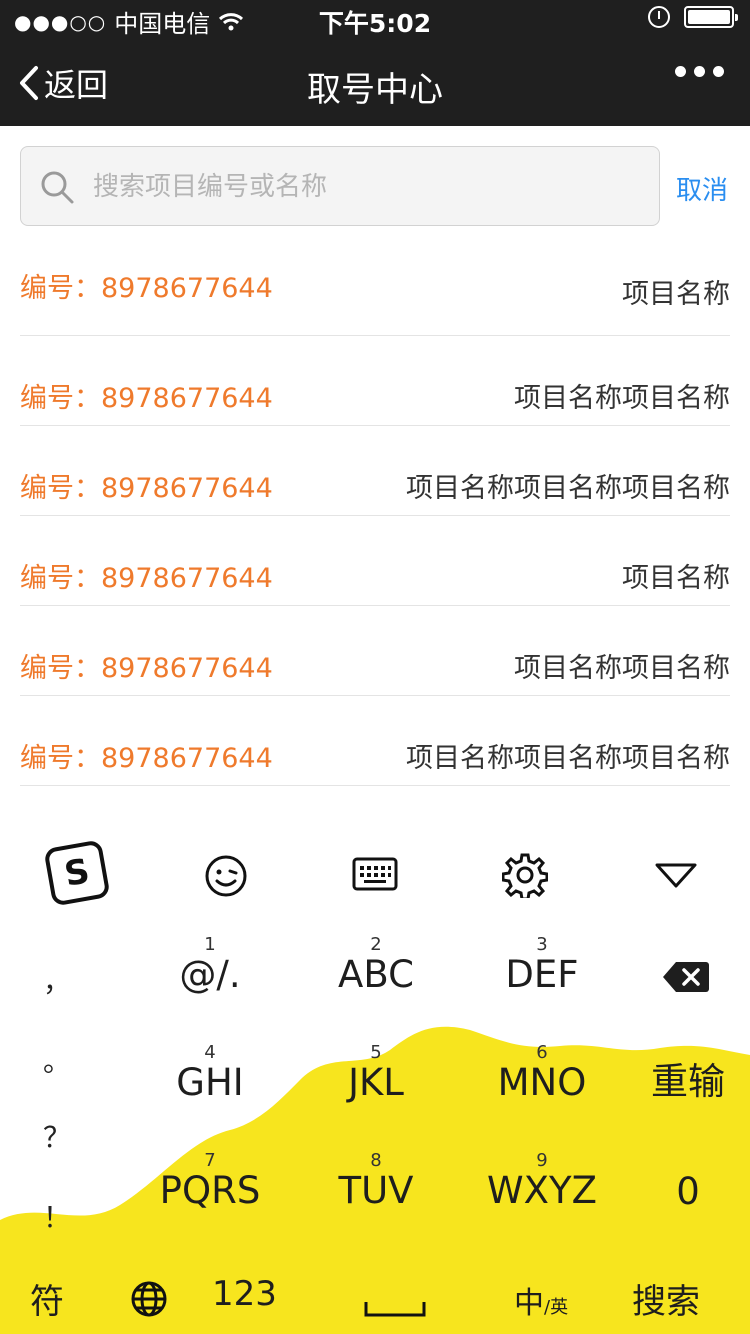  What do you see at coordinates (375, 23) in the screenshot?
I see `status-time: 下午5:02` at bounding box center [375, 23].